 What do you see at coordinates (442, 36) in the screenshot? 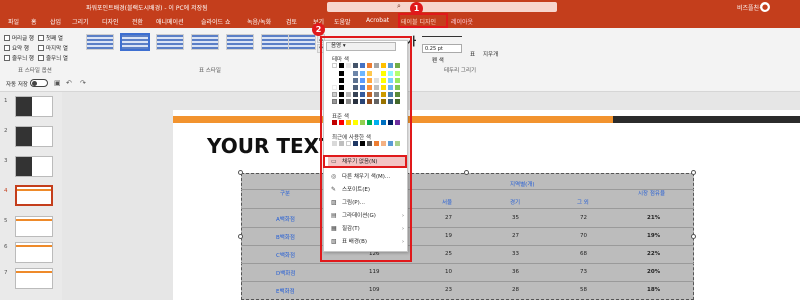
I see `pen-style-line` at bounding box center [442, 36].